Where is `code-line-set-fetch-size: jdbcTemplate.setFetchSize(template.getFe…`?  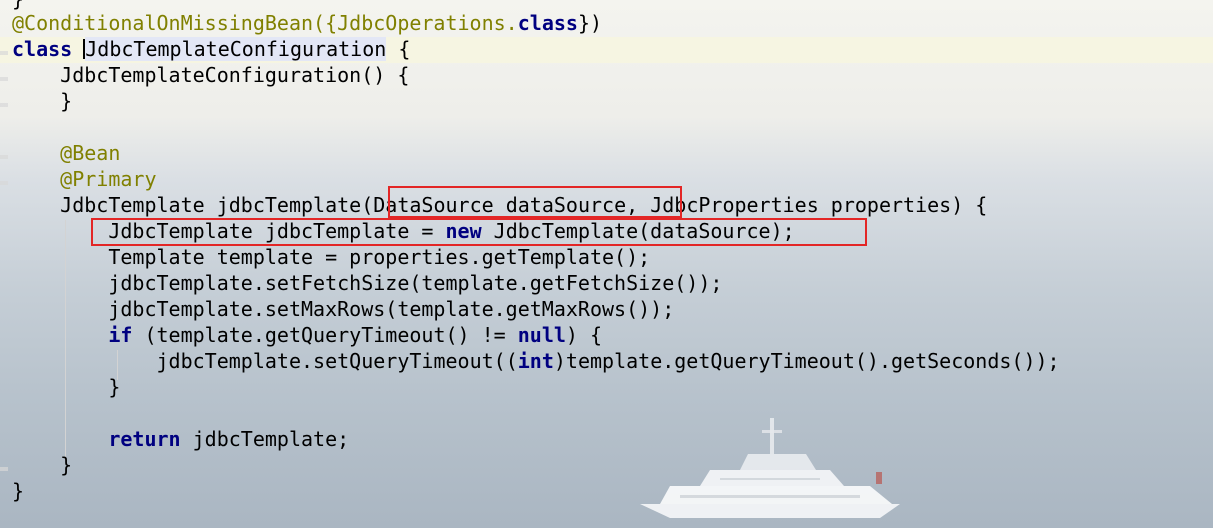
code-line-set-fetch-size: jdbcTemplate.setFetchSize(template.getFe… is located at coordinates (415, 283).